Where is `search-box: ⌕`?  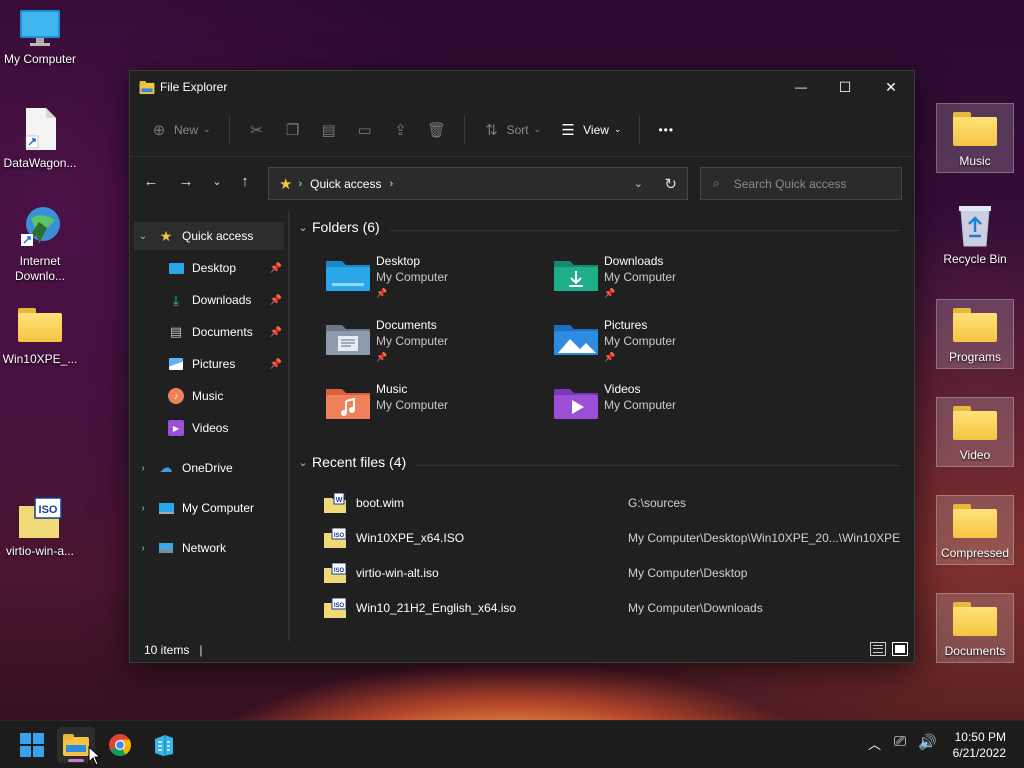
search-box: ⌕ is located at coordinates (801, 183).